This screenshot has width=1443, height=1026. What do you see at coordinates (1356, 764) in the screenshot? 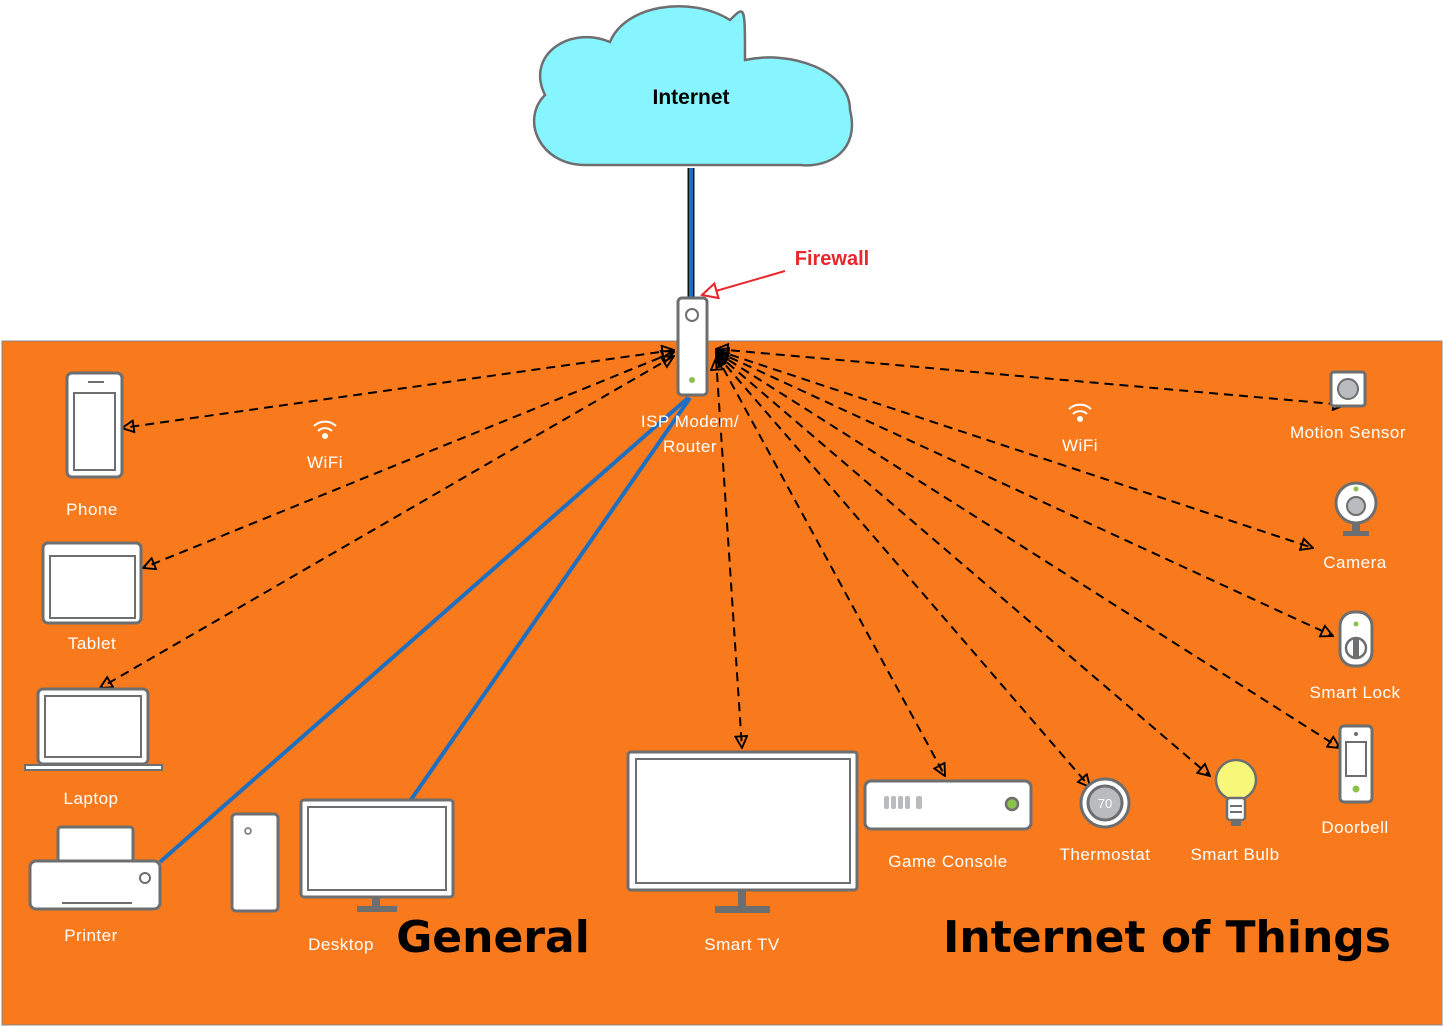
I see `doorbell-icon` at bounding box center [1356, 764].